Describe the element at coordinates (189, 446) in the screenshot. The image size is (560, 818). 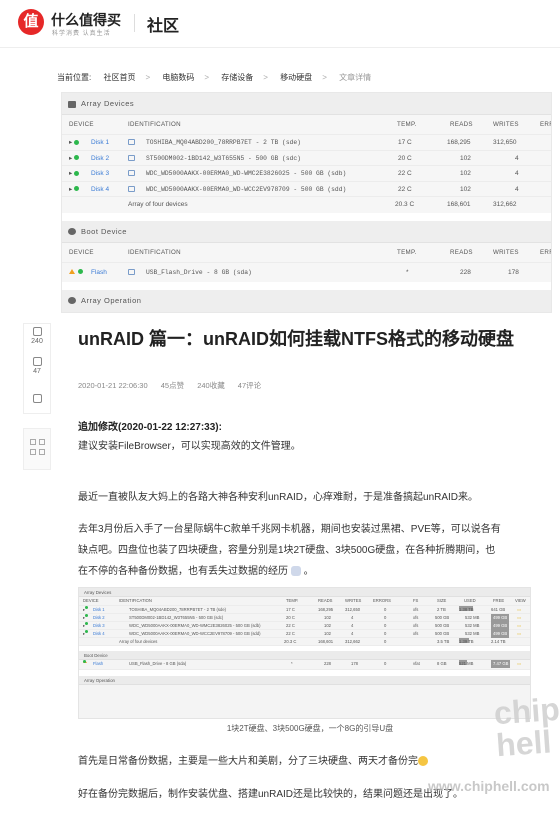
I see `update-body: 建议安装FileBrowser，可以实现高效的文件管理。` at that location.